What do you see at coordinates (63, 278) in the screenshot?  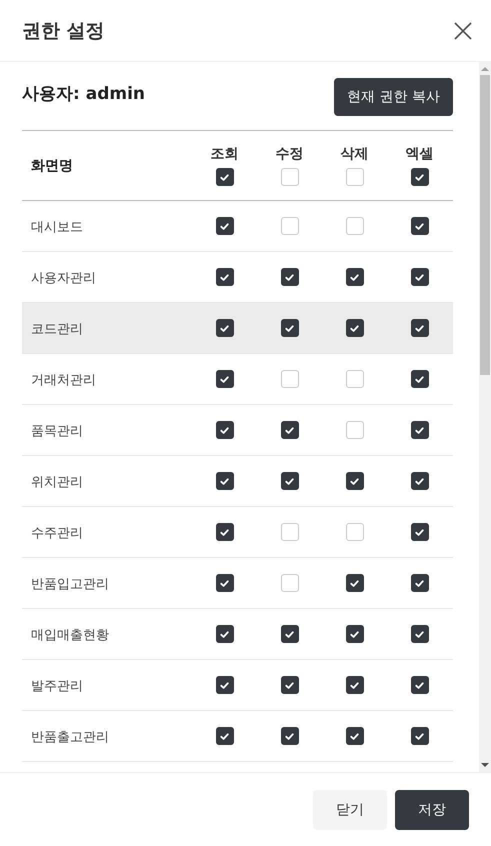 I see `screen-name: 사용자관리` at bounding box center [63, 278].